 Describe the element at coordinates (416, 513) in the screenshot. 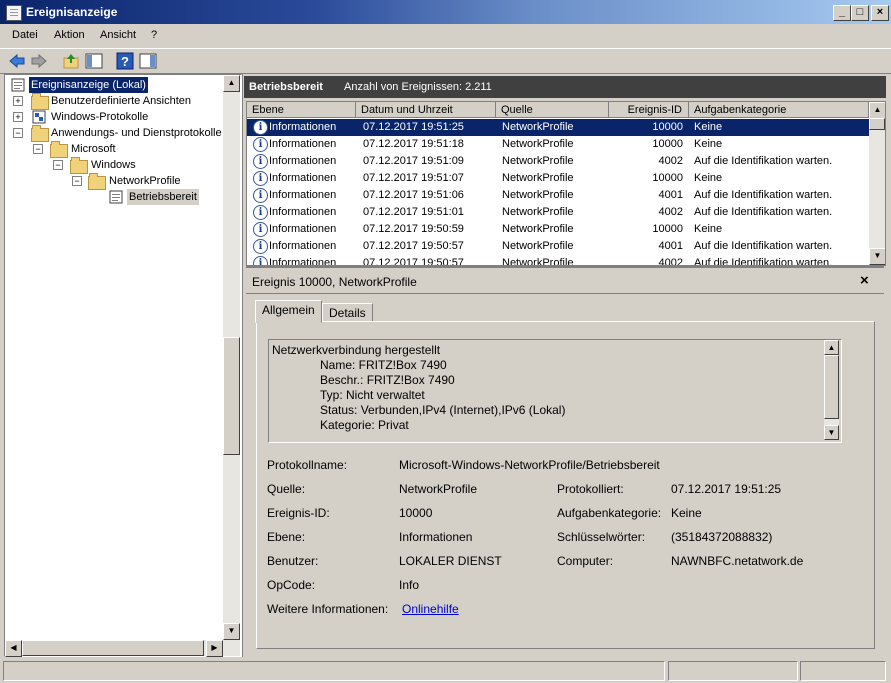

I see `value-ereignis-id: 10000` at that location.